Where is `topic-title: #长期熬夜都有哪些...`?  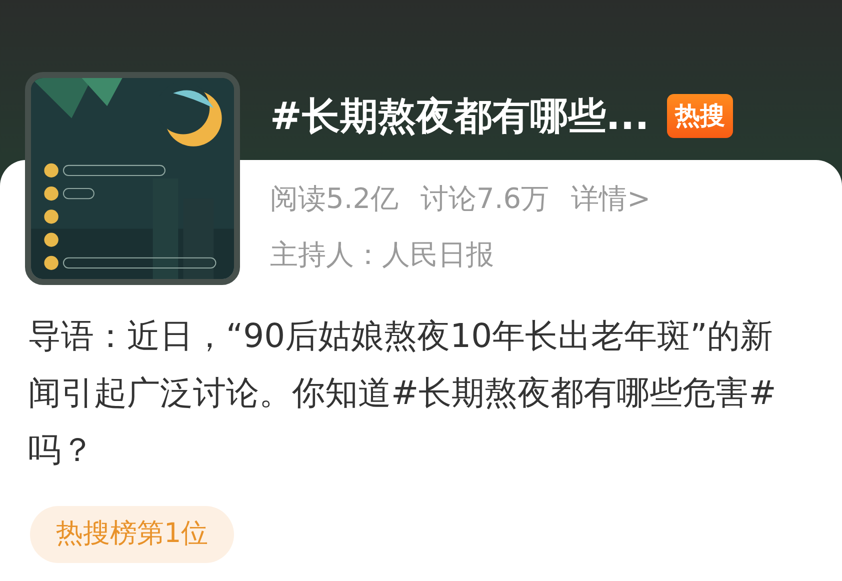
topic-title: #长期熬夜都有哪些... is located at coordinates (460, 116).